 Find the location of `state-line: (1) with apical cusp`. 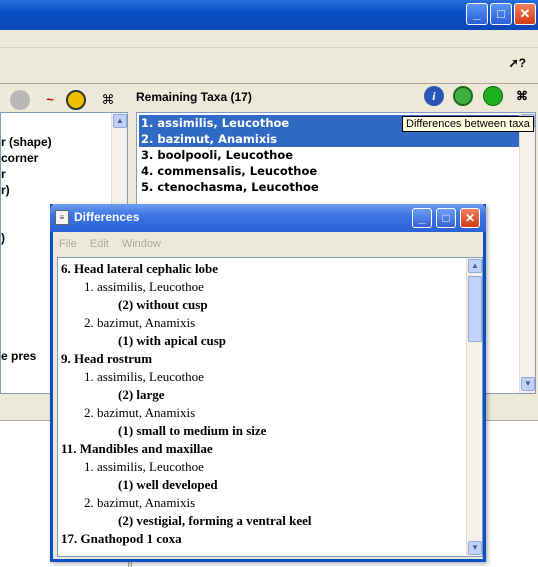

state-line: (1) with apical cusp is located at coordinates (172, 340).